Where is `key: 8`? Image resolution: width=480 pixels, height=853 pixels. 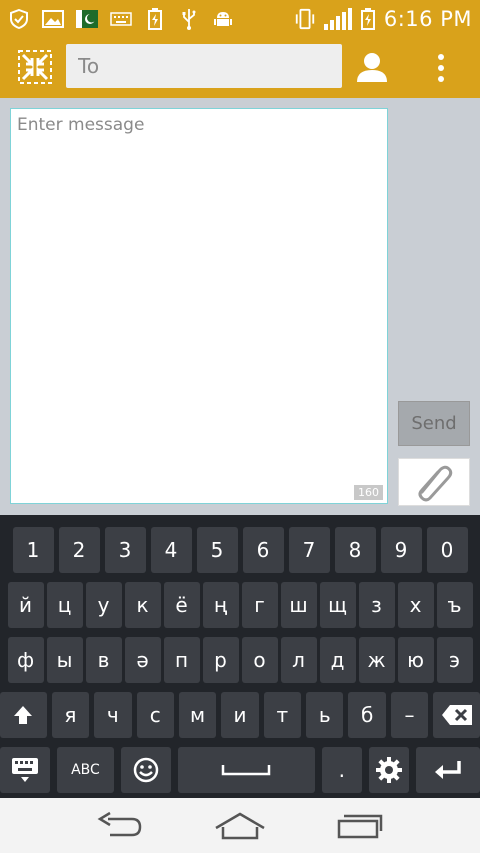
key: 8 is located at coordinates (355, 550).